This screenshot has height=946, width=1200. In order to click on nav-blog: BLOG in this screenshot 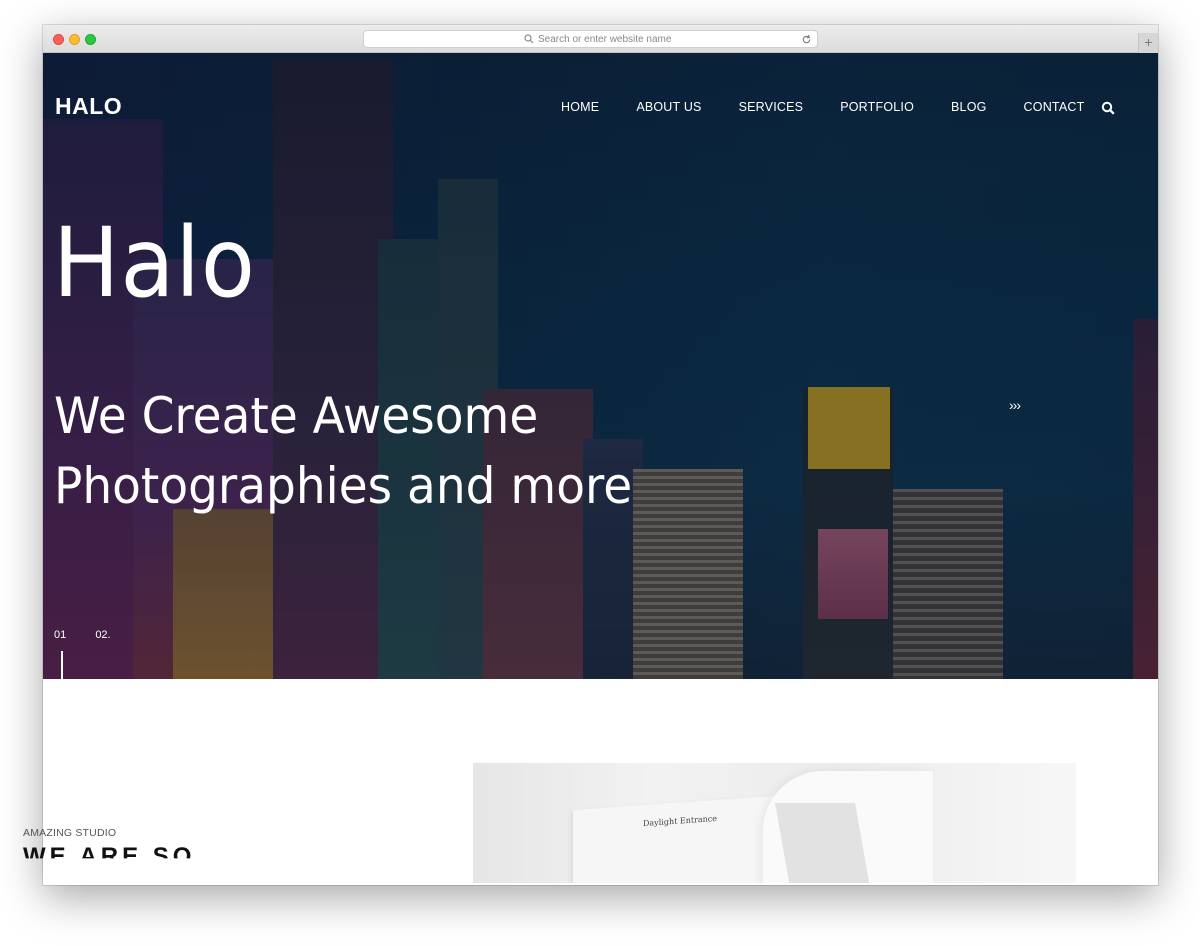, I will do `click(969, 107)`.